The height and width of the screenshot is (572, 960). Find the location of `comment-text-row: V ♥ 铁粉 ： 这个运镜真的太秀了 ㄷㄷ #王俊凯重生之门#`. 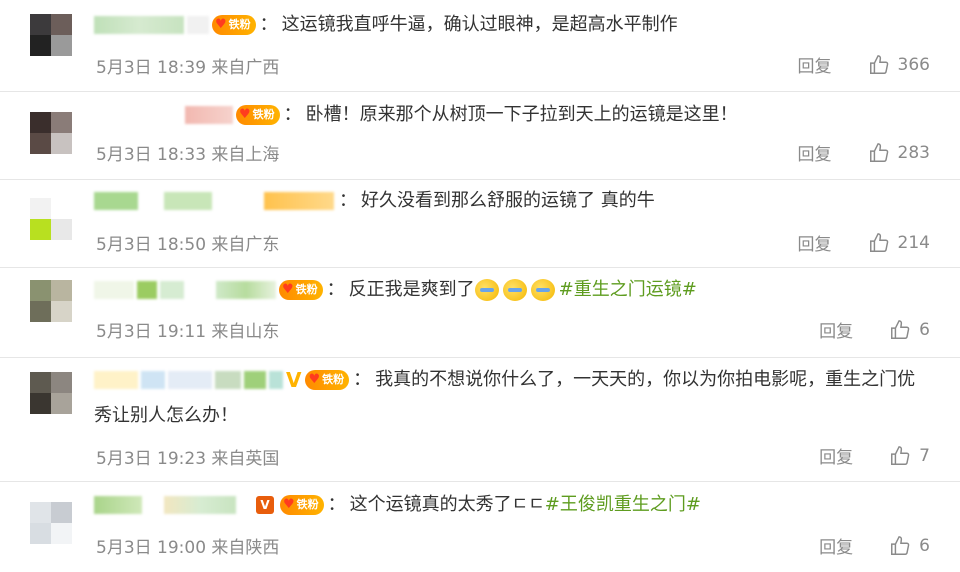

comment-text-row: V ♥ 铁粉 ： 这个运镜真的太秀了 ㄷㄷ #王俊凯重生之门# is located at coordinates (507, 505).